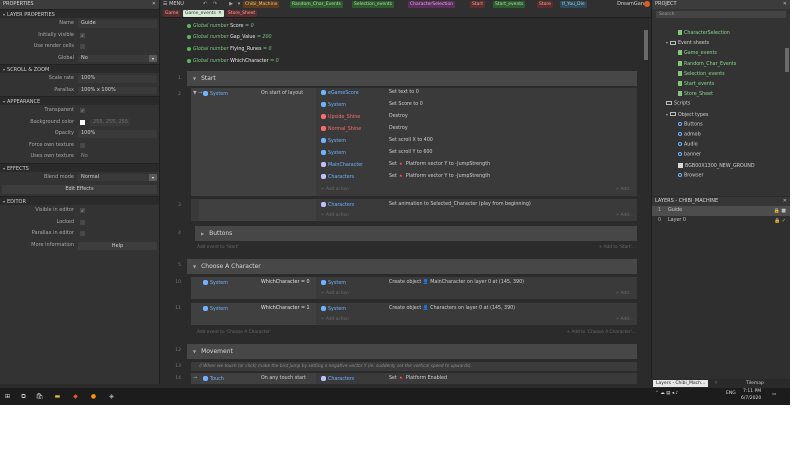 This screenshot has width=800, height=450. Describe the element at coordinates (117, 134) in the screenshot. I see `opacity-field: 100%` at that location.